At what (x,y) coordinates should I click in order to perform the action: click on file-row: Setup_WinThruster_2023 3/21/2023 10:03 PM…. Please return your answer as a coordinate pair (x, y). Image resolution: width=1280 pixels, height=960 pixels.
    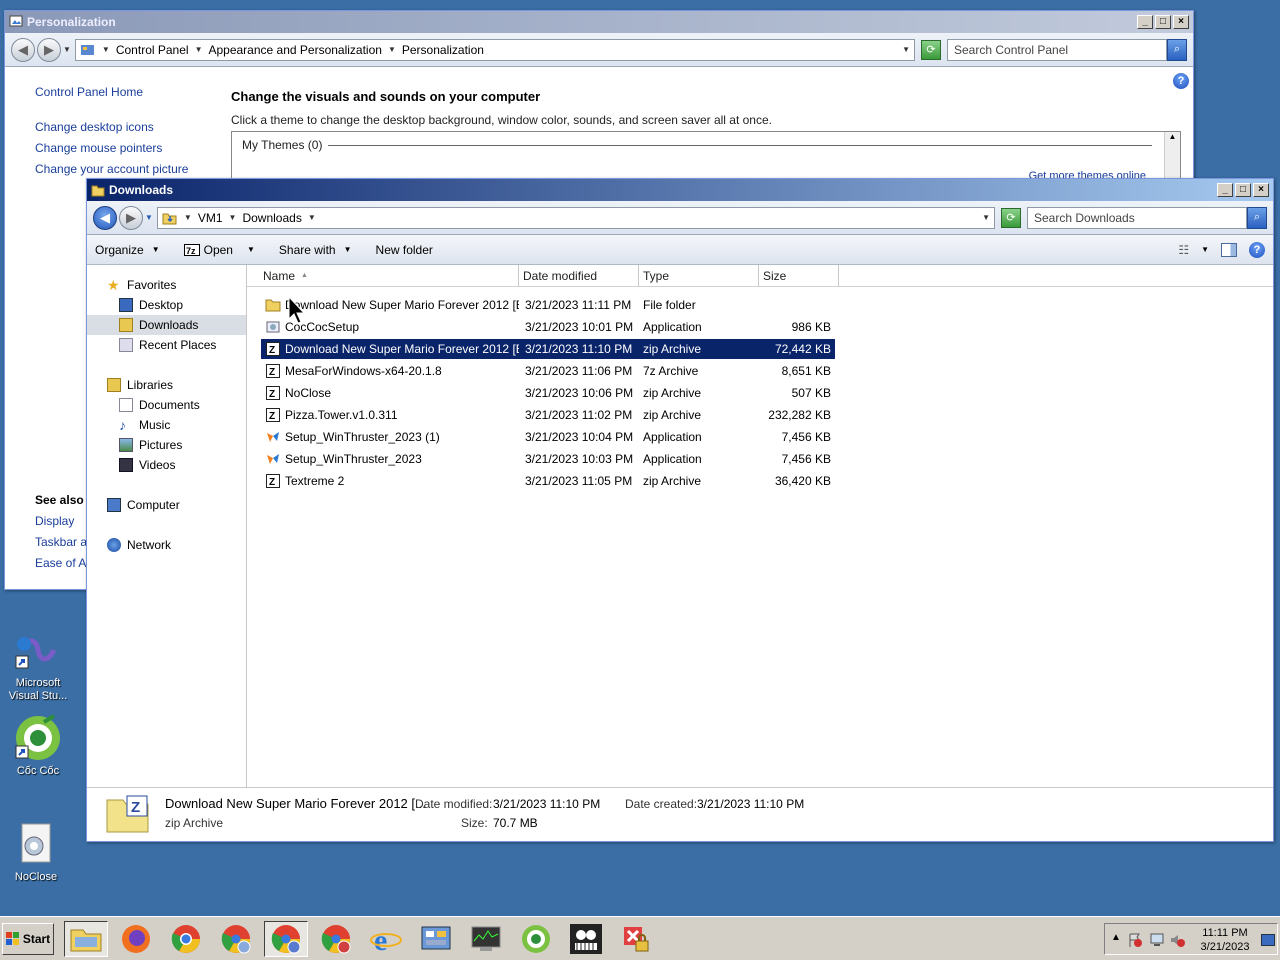
    Looking at the image, I should click on (548, 459).